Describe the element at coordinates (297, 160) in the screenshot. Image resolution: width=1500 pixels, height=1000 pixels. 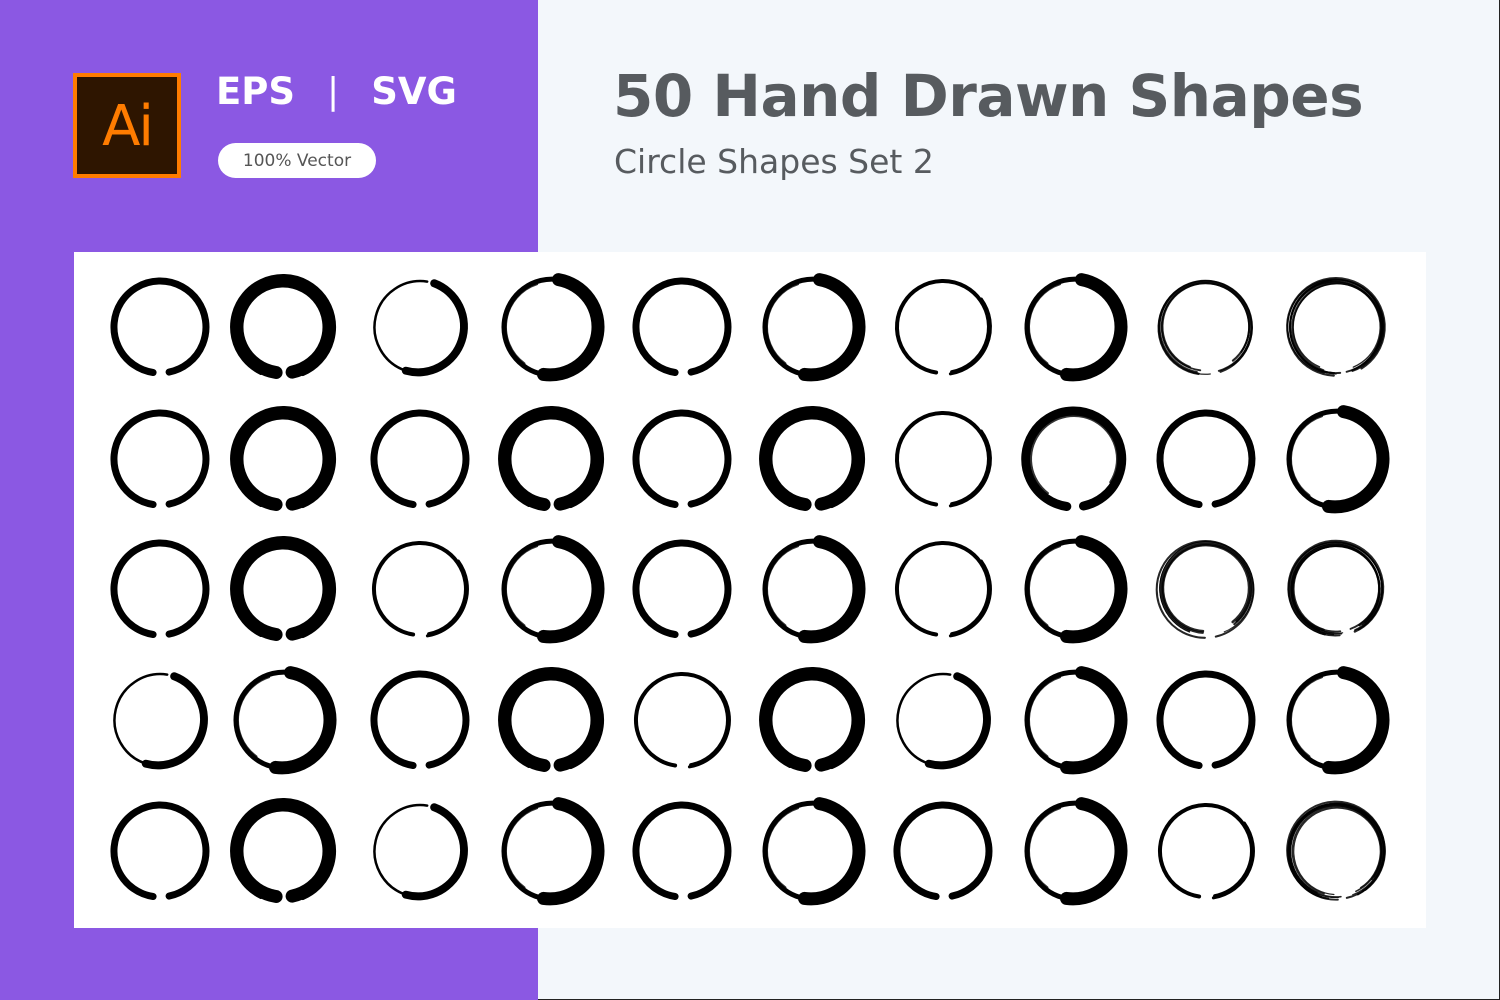
I see `vector-badge: 100% Vector` at that location.